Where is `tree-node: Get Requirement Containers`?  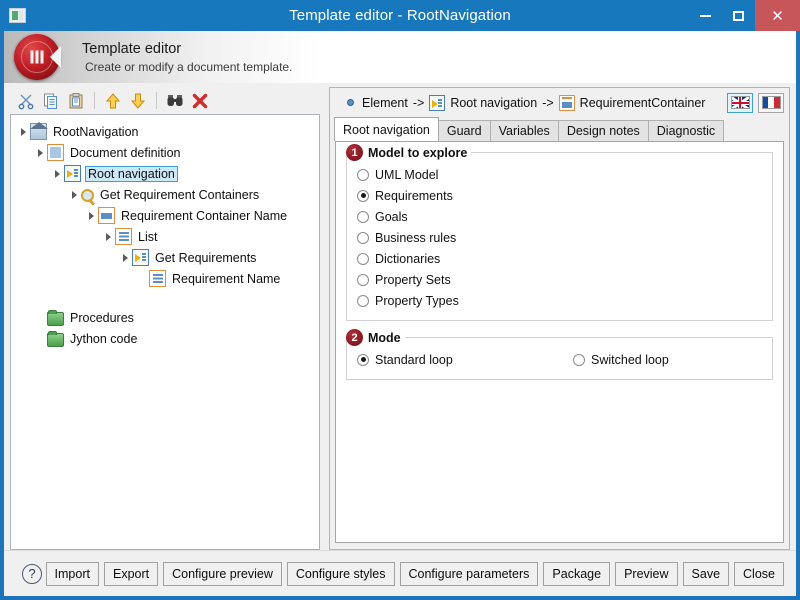 tree-node: Get Requirement Containers is located at coordinates (165, 194).